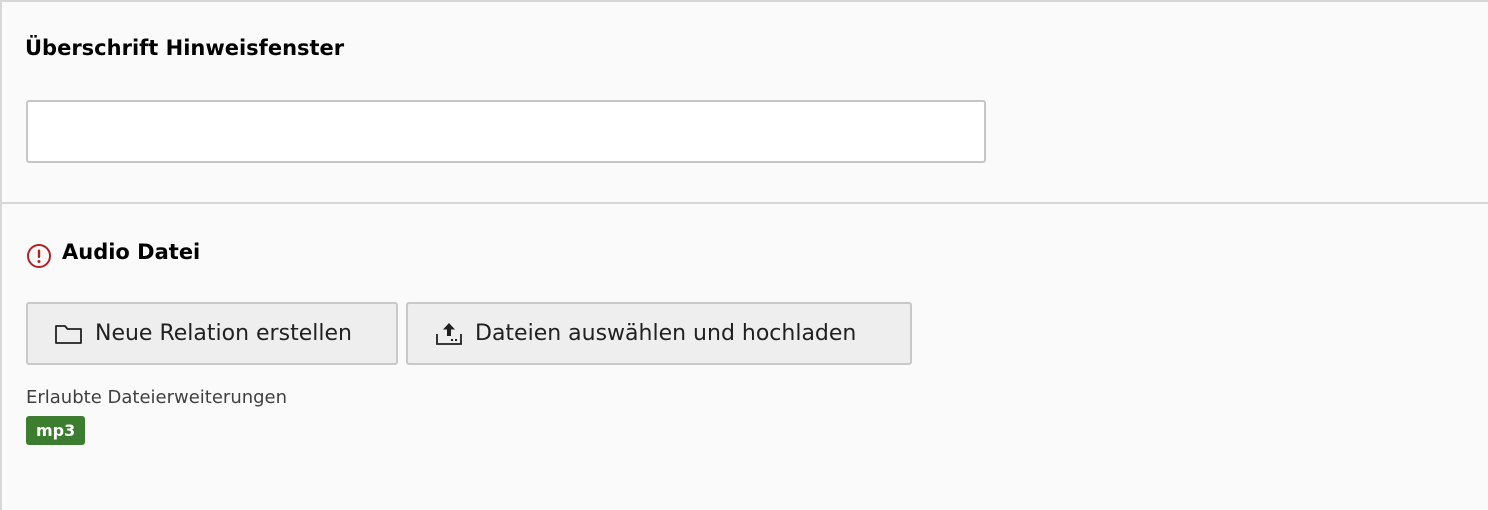  Describe the element at coordinates (39, 256) in the screenshot. I see `exclamation-circle-icon` at that location.